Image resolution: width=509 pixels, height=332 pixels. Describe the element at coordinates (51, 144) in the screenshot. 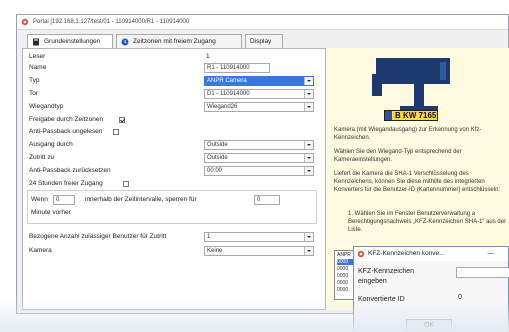

I see `ausgang-label: Ausgang durch` at that location.